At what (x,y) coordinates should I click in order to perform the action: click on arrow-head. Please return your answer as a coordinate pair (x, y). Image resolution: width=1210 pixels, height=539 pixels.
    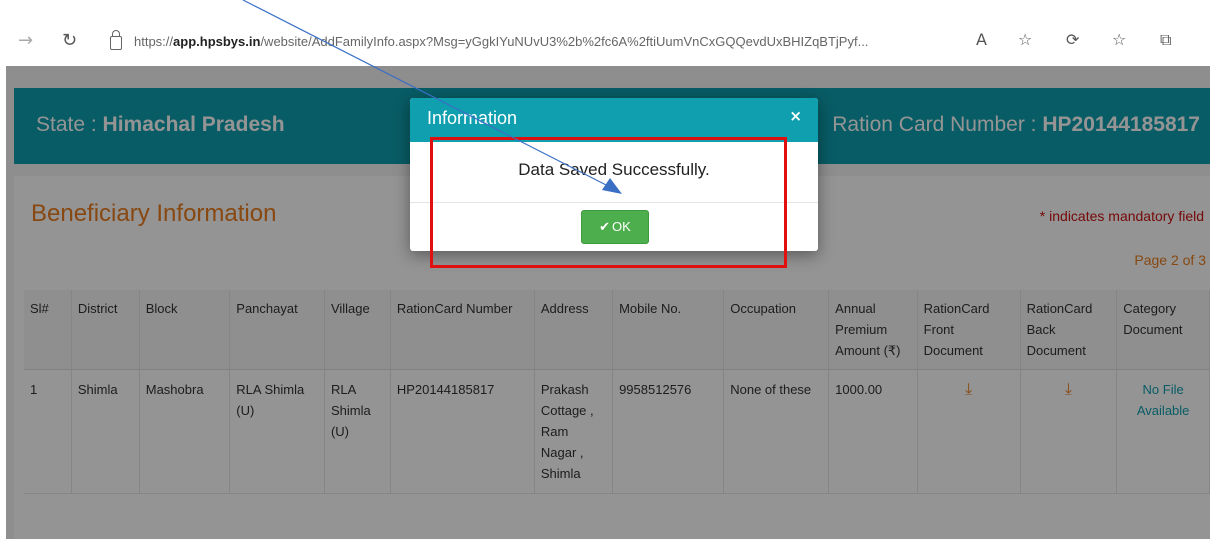
    Looking at the image, I should click on (612, 186).